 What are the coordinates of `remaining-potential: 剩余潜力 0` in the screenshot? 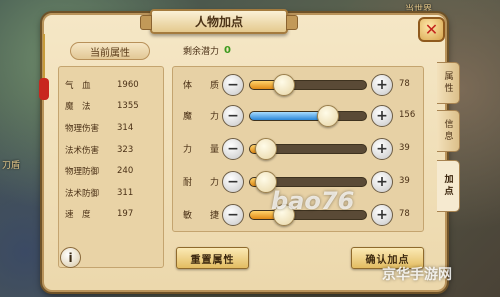 It's located at (207, 50).